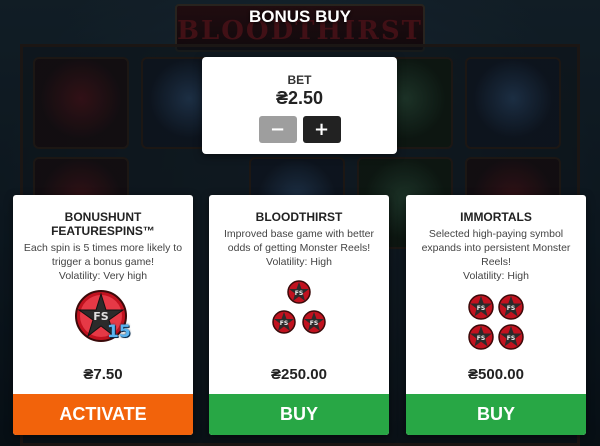 The image size is (600, 446). What do you see at coordinates (299, 414) in the screenshot?
I see `buy-bloodthirst-button: BUY` at bounding box center [299, 414].